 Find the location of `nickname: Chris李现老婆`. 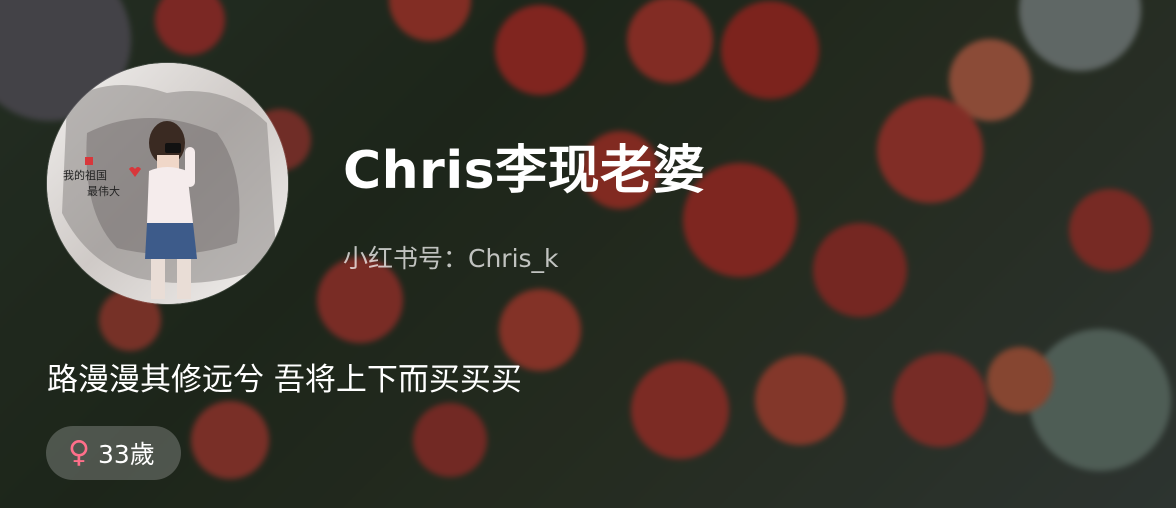

nickname: Chris李现老婆 is located at coordinates (524, 171).